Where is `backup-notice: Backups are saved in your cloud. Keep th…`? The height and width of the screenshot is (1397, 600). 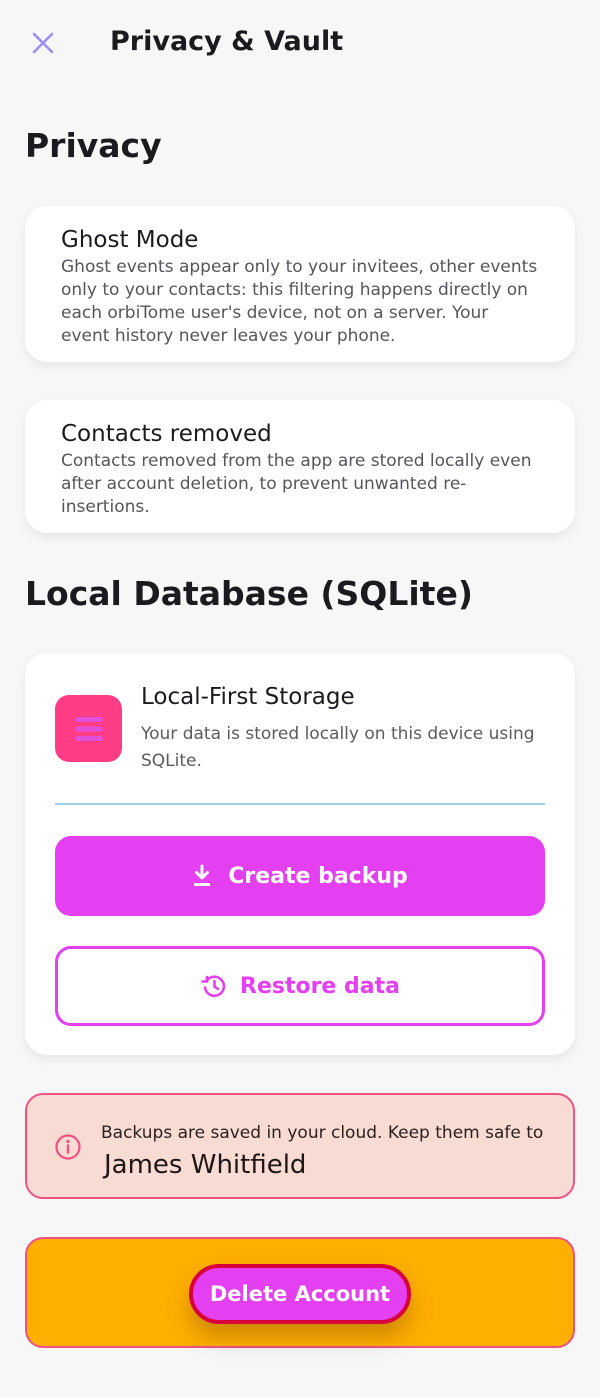 backup-notice: Backups are saved in your cloud. Keep th… is located at coordinates (300, 1146).